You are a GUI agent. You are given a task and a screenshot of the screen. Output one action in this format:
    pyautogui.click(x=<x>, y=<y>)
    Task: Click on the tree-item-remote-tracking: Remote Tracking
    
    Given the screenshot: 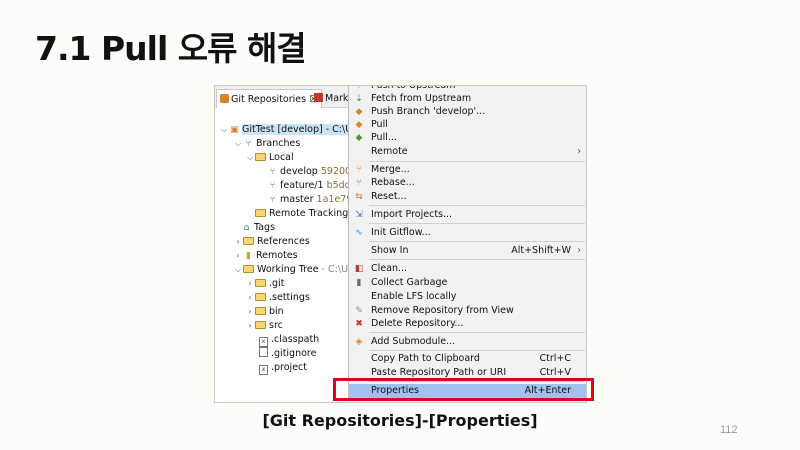 What is the action you would take?
    pyautogui.click(x=301, y=214)
    